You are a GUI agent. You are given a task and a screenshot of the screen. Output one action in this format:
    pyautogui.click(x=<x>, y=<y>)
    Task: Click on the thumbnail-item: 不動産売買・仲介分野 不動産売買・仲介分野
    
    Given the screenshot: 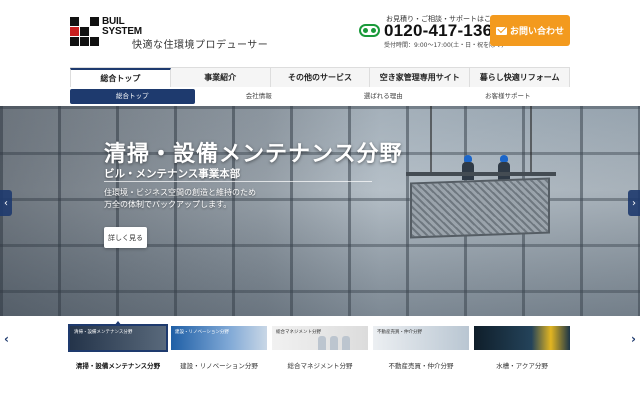 What is the action you would take?
    pyautogui.click(x=421, y=348)
    